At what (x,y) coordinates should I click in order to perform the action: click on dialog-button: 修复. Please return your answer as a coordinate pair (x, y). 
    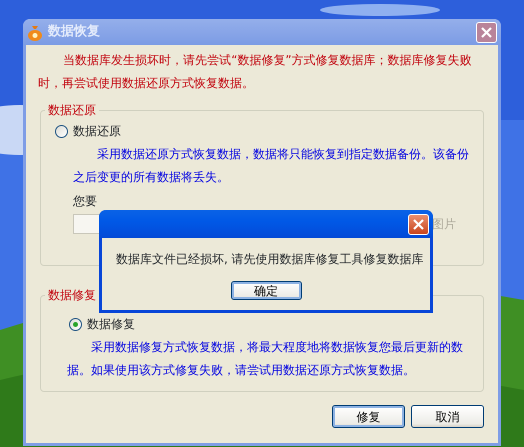
    Looking at the image, I should click on (368, 416).